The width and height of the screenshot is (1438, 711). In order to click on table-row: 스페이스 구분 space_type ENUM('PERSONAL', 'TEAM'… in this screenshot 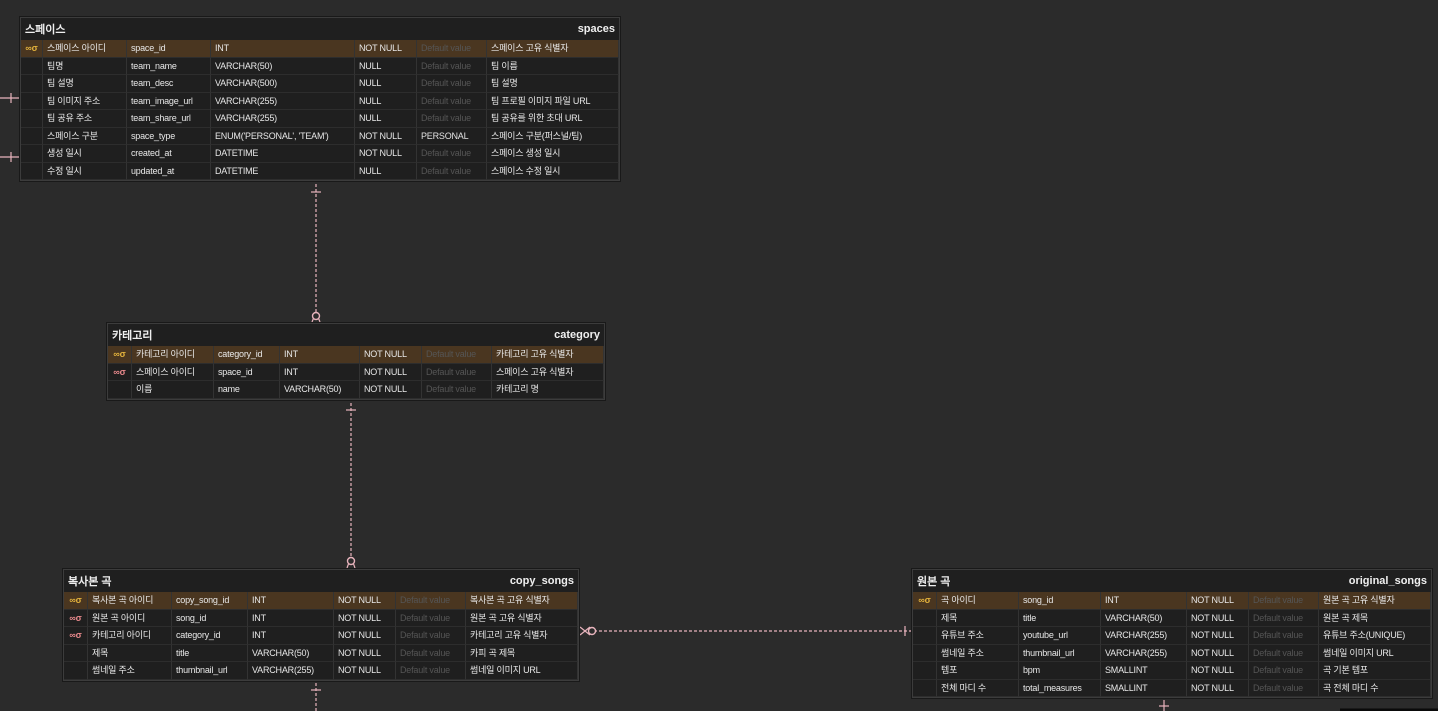, I will do `click(320, 136)`.